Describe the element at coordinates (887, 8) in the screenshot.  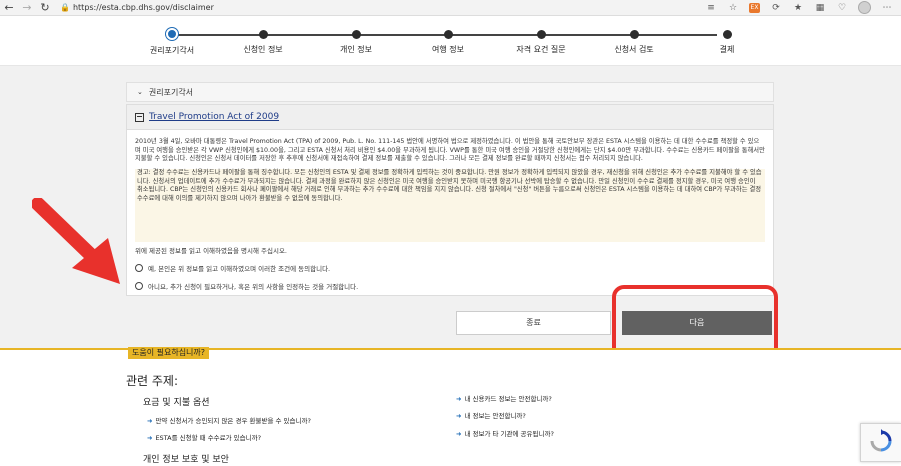
I see `more-menu-icon: ⋯` at that location.